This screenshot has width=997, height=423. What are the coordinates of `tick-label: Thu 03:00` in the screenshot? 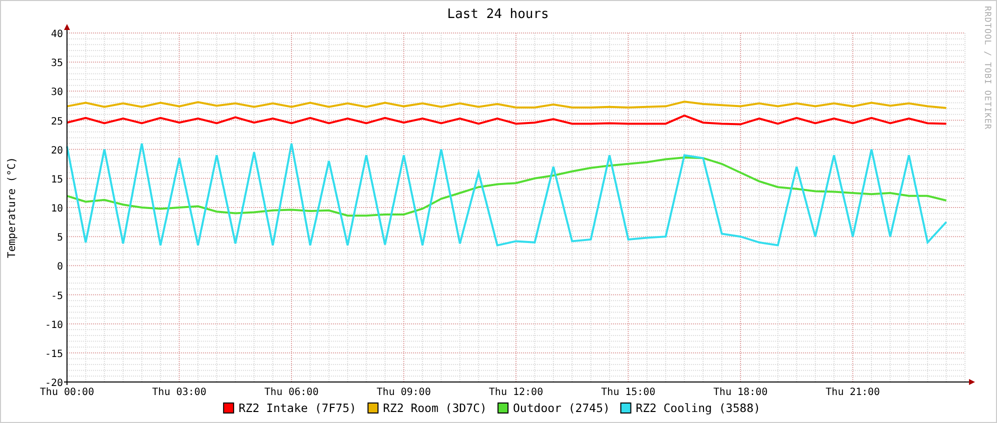 It's located at (179, 392).